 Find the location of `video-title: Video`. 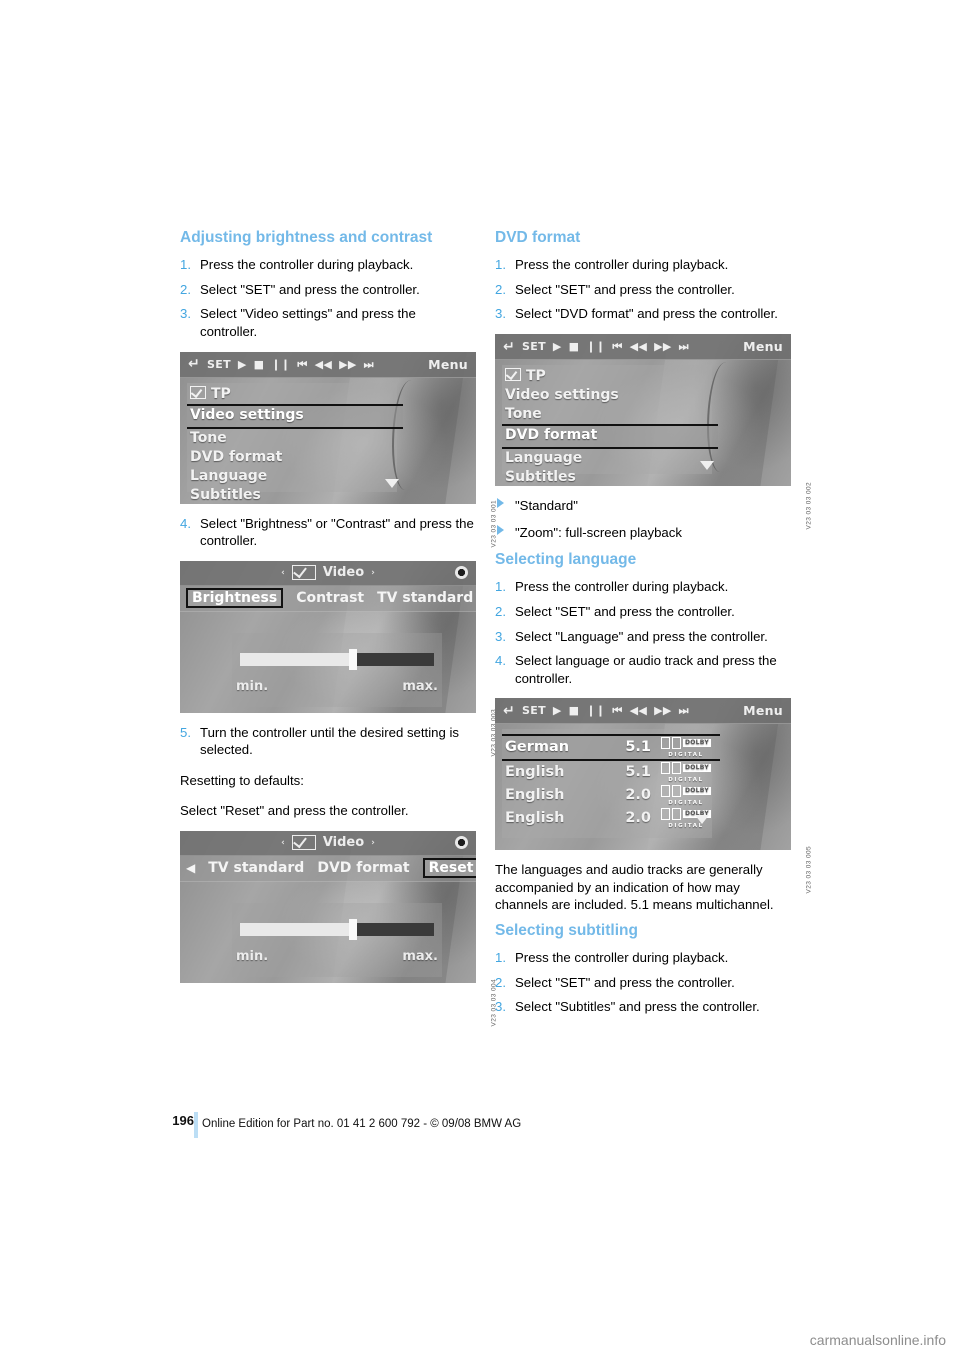

video-title: Video is located at coordinates (343, 573).